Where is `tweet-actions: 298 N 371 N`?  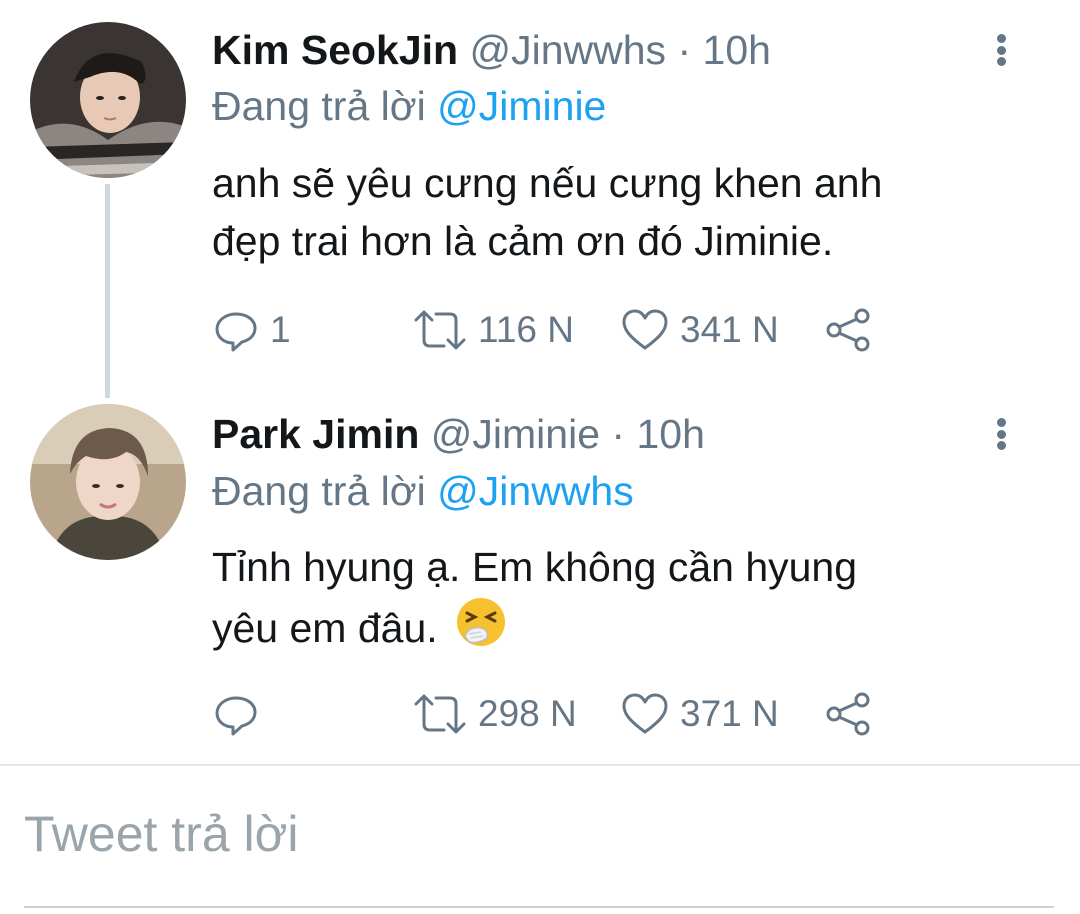 tweet-actions: 298 N 371 N is located at coordinates (552, 714).